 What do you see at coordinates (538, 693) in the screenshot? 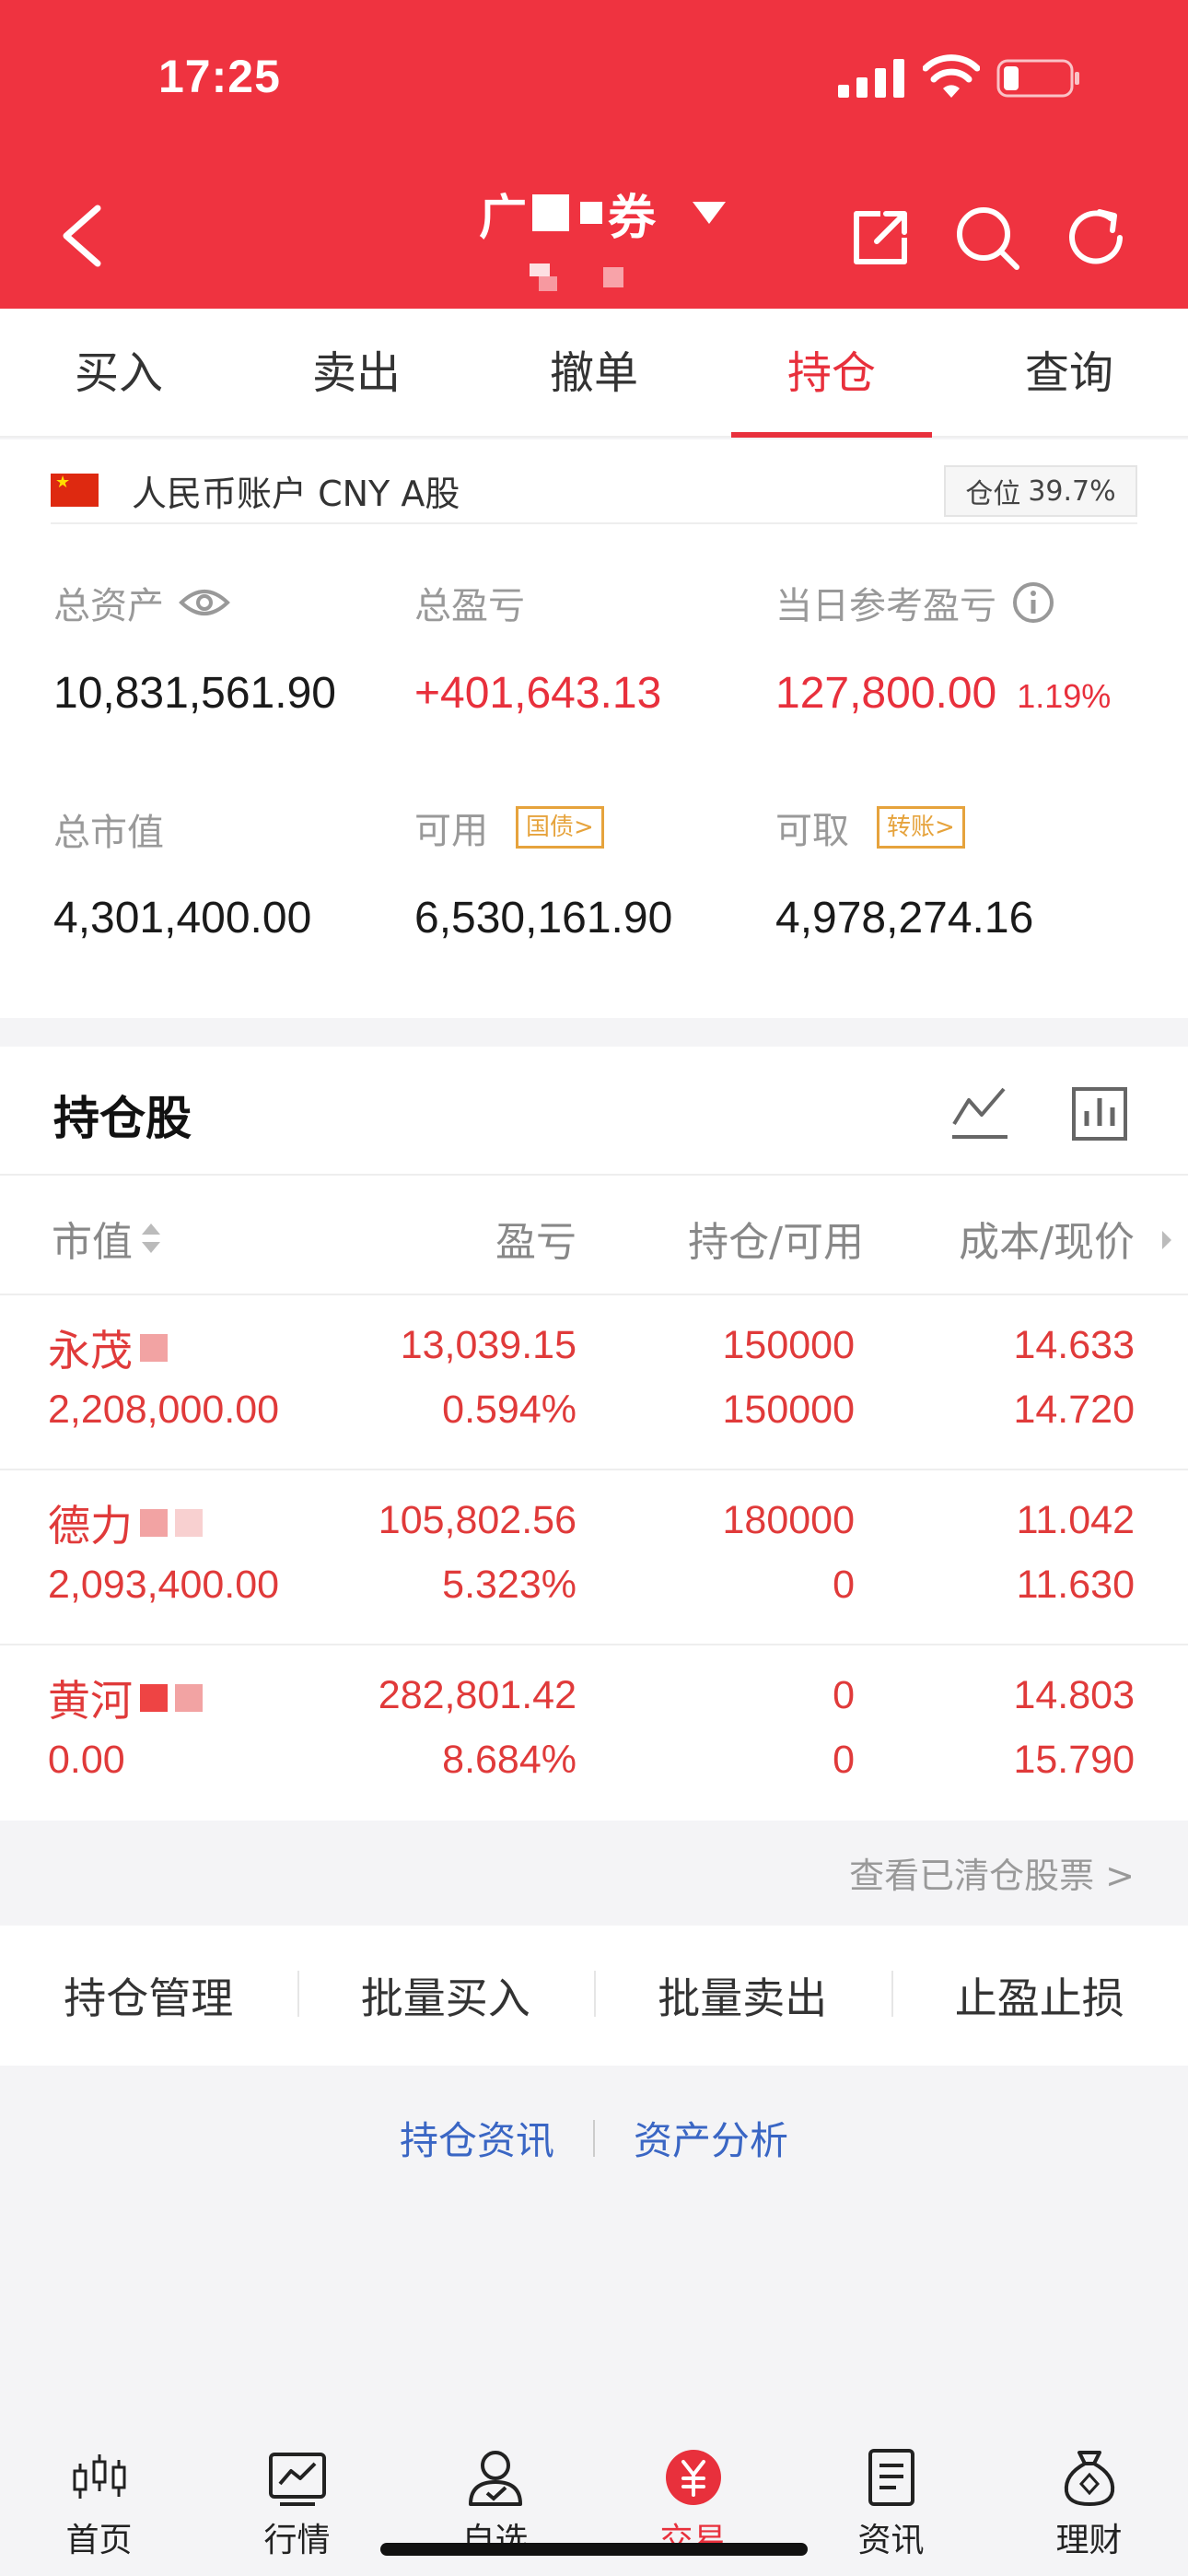
I see `total-pl-value: +401,643.13` at bounding box center [538, 693].